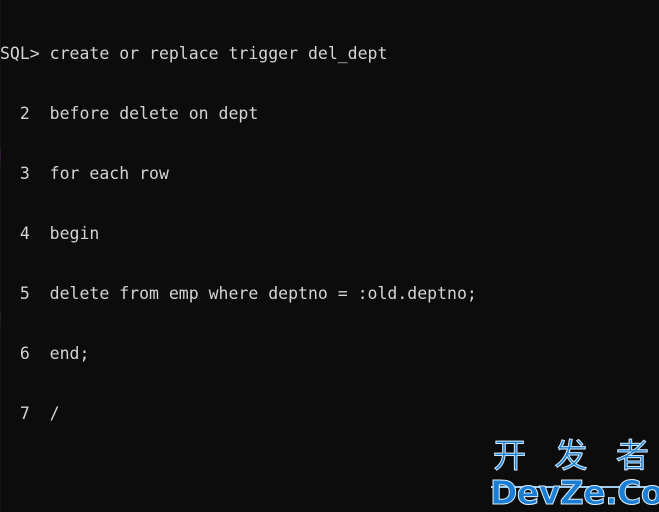 This screenshot has width=659, height=512. I want to click on terminal-line: 3 for each row, so click(84, 173).